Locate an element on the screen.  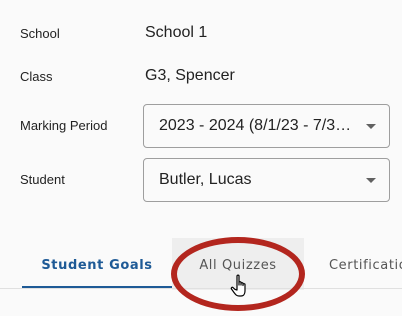
school-label: School is located at coordinates (40, 33).